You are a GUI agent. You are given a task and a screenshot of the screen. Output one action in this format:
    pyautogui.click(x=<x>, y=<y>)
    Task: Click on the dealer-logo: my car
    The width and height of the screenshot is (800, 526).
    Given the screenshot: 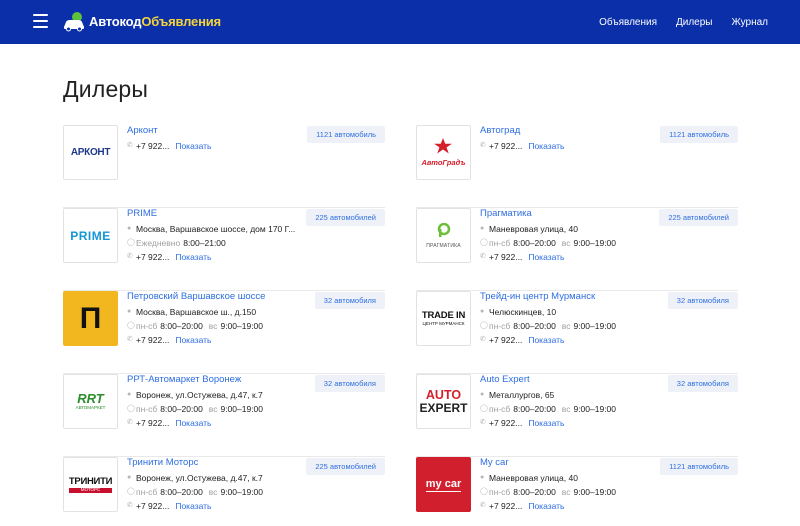 What is the action you would take?
    pyautogui.click(x=443, y=484)
    